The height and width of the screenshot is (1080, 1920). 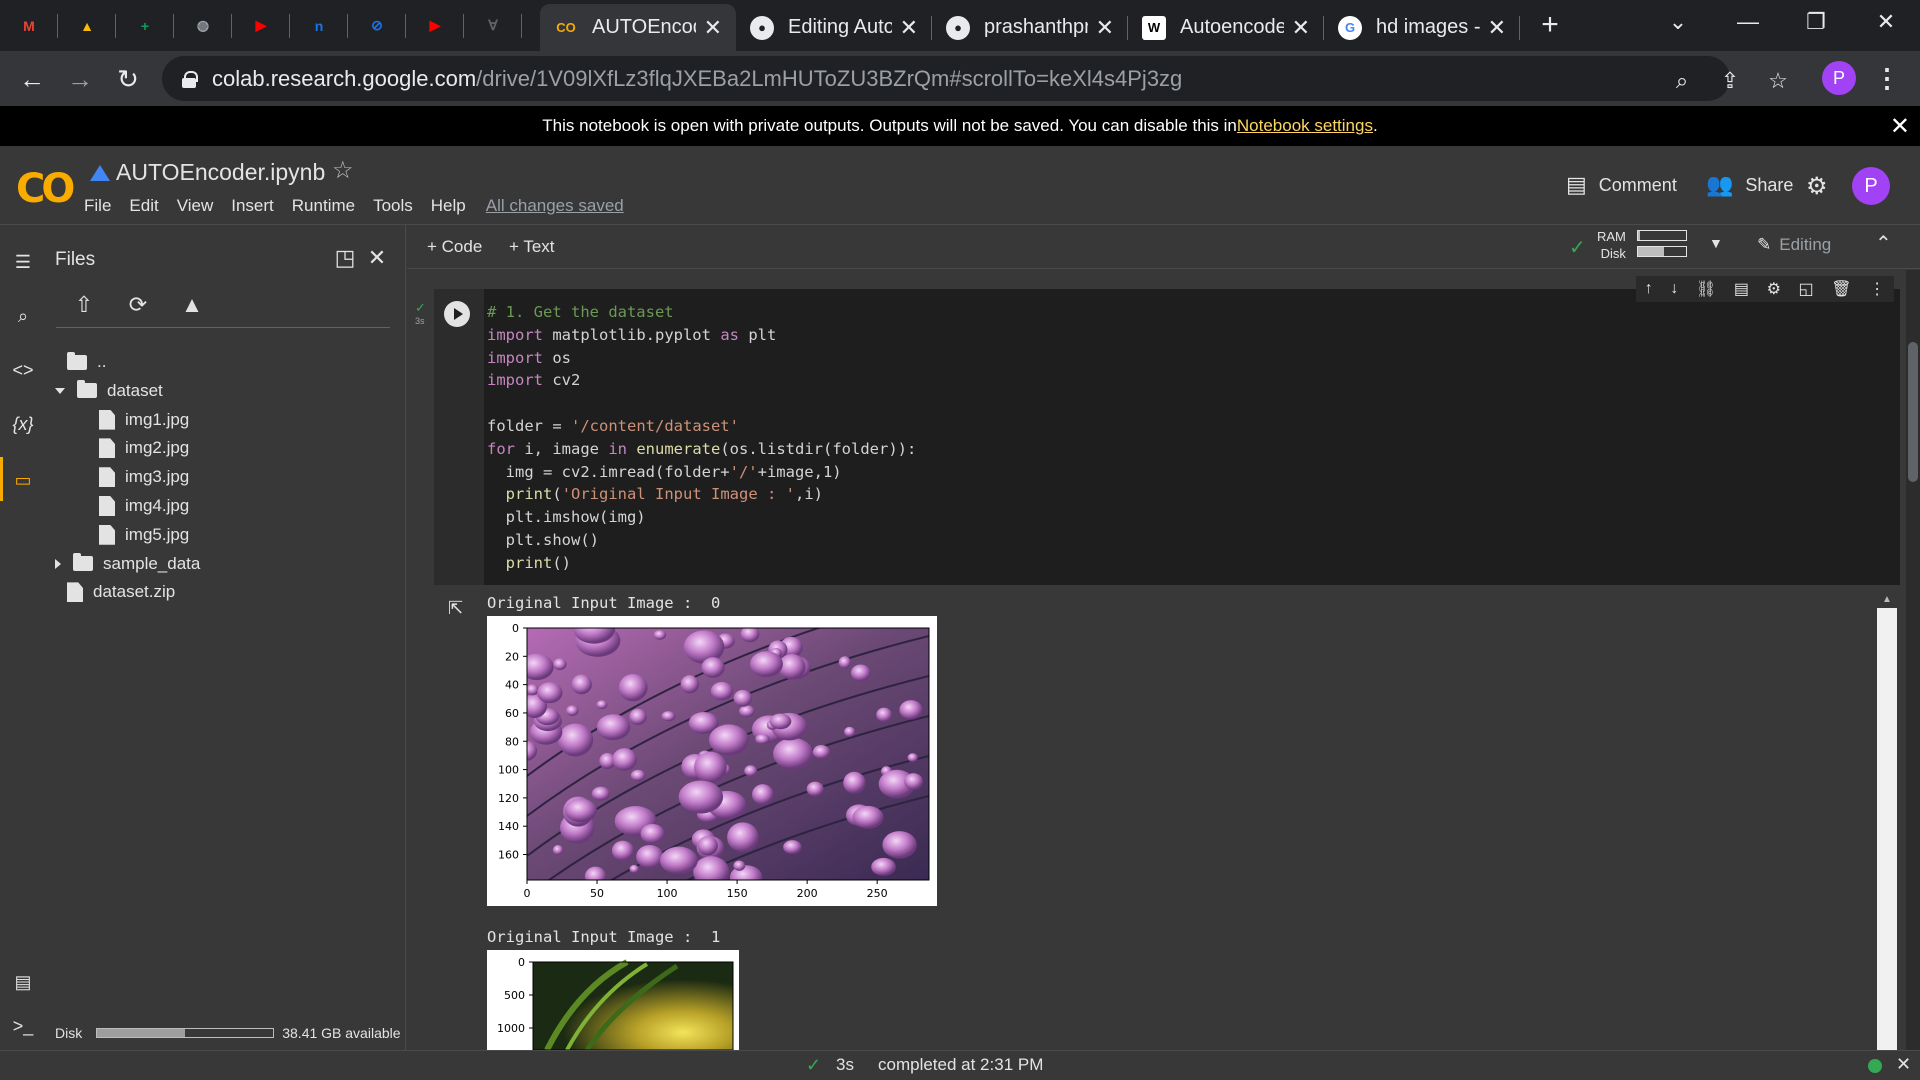 What do you see at coordinates (128, 79) in the screenshot?
I see `reload-icon: ↻` at bounding box center [128, 79].